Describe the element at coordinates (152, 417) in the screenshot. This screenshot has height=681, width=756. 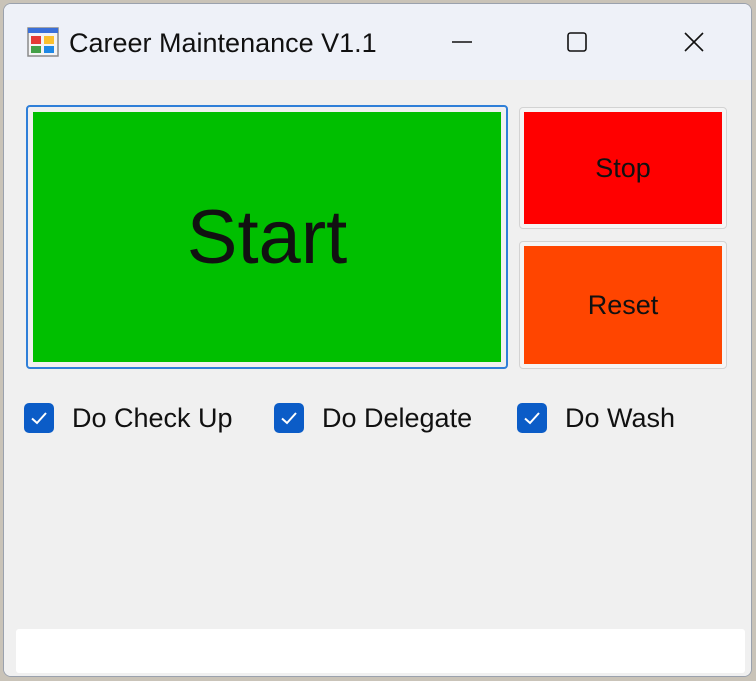
I see `checkbox-label: Do Check Up` at that location.